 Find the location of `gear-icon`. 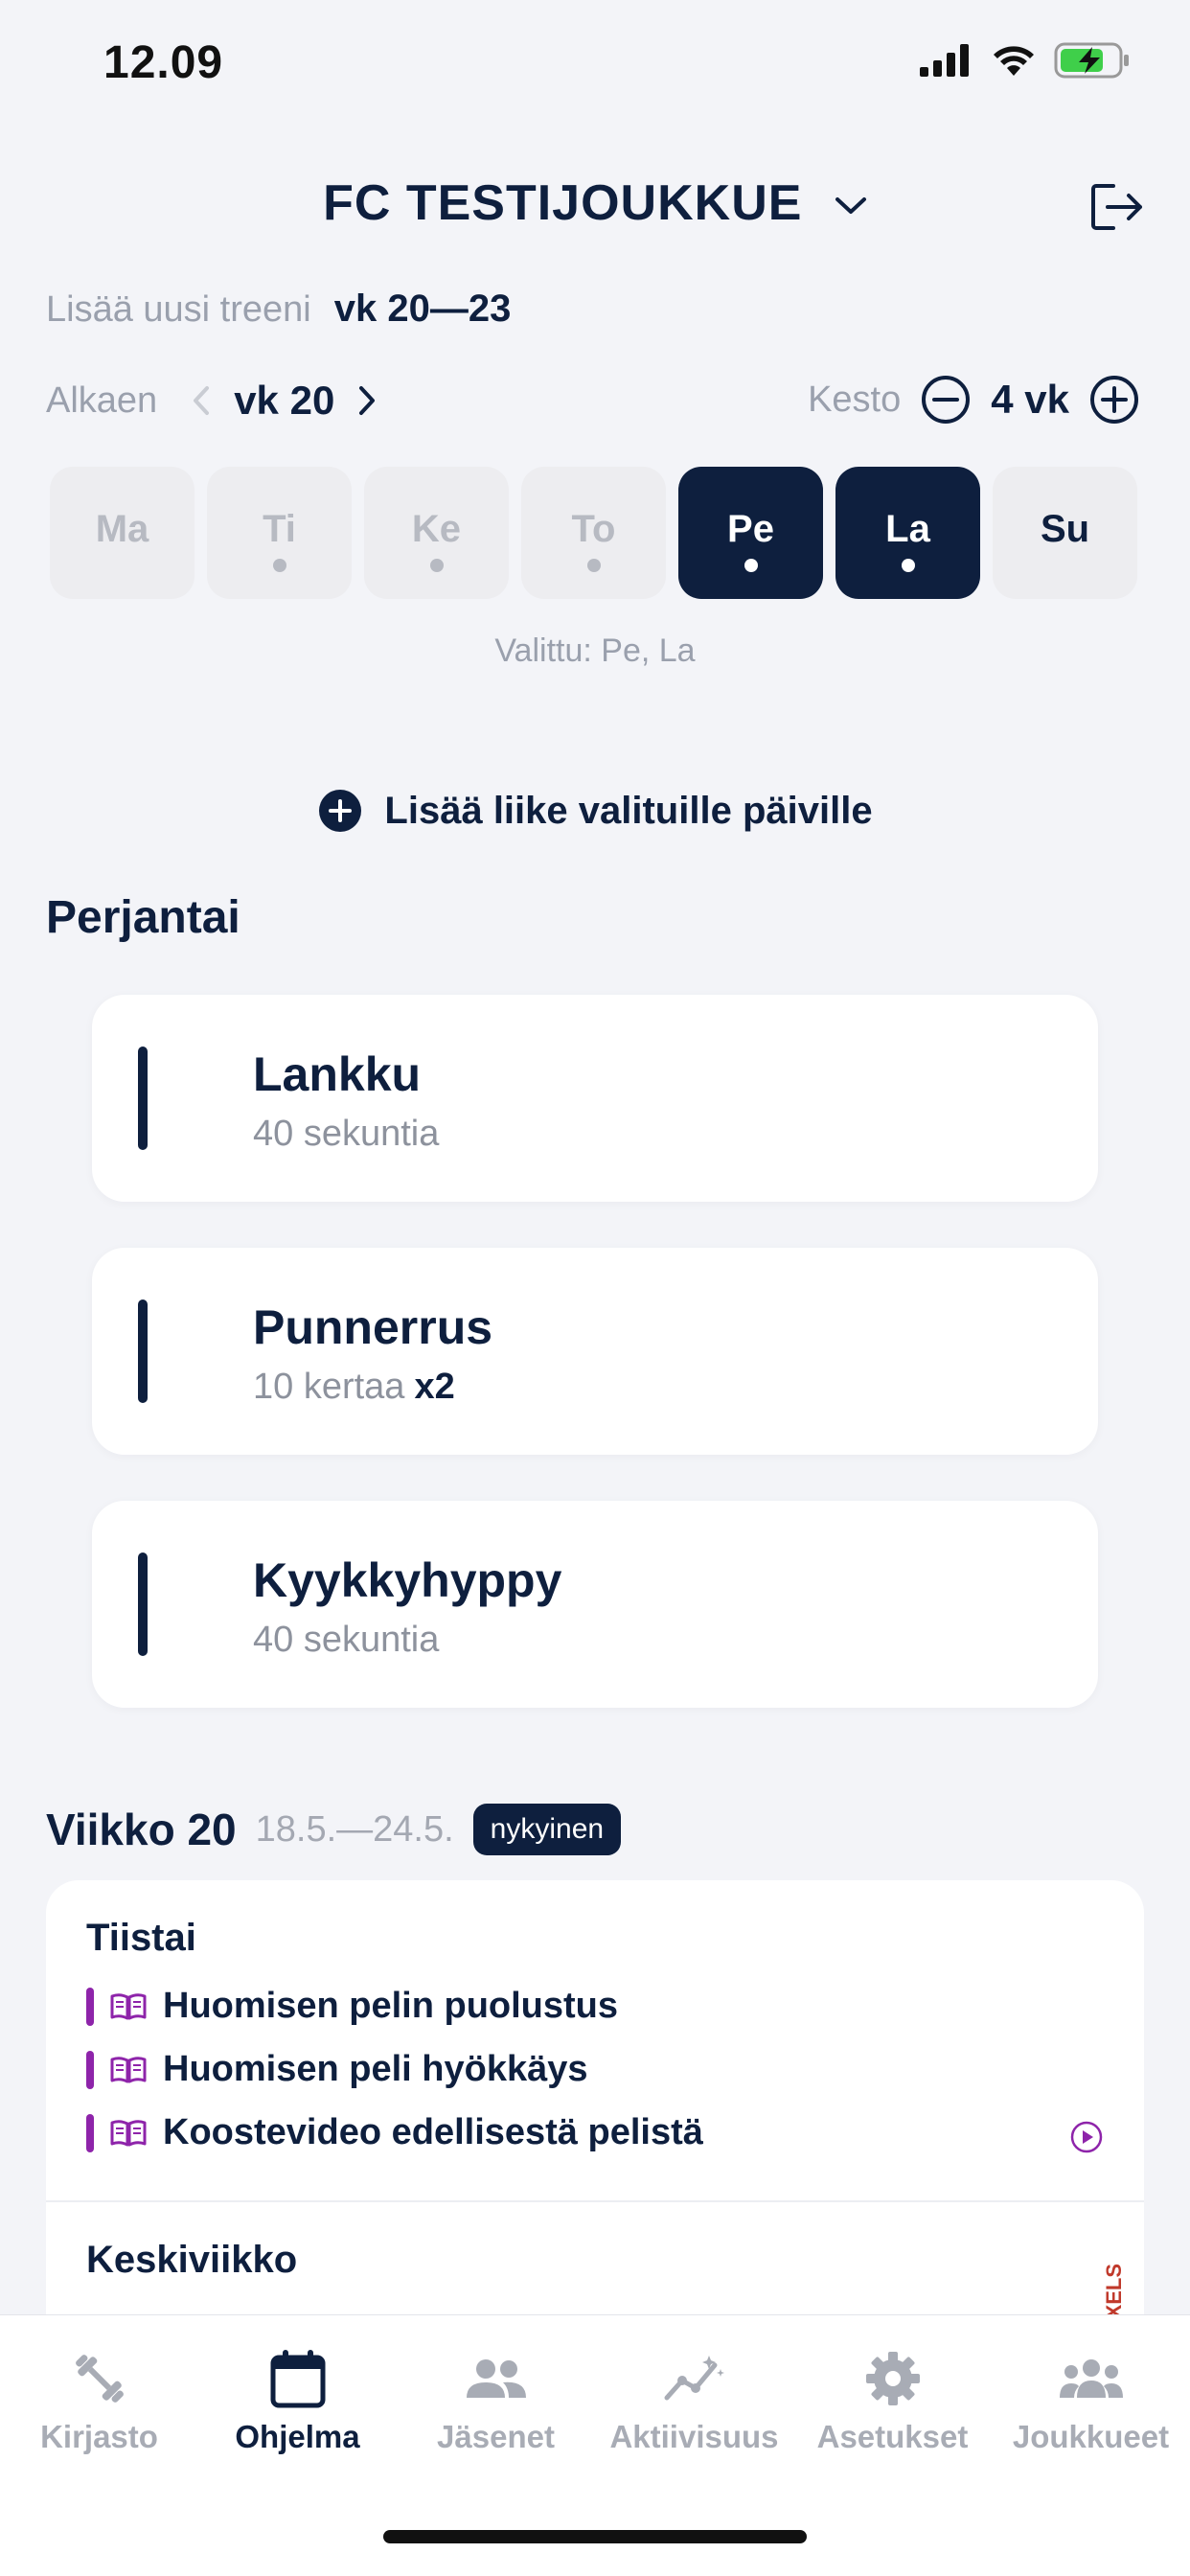

gear-icon is located at coordinates (893, 2378).